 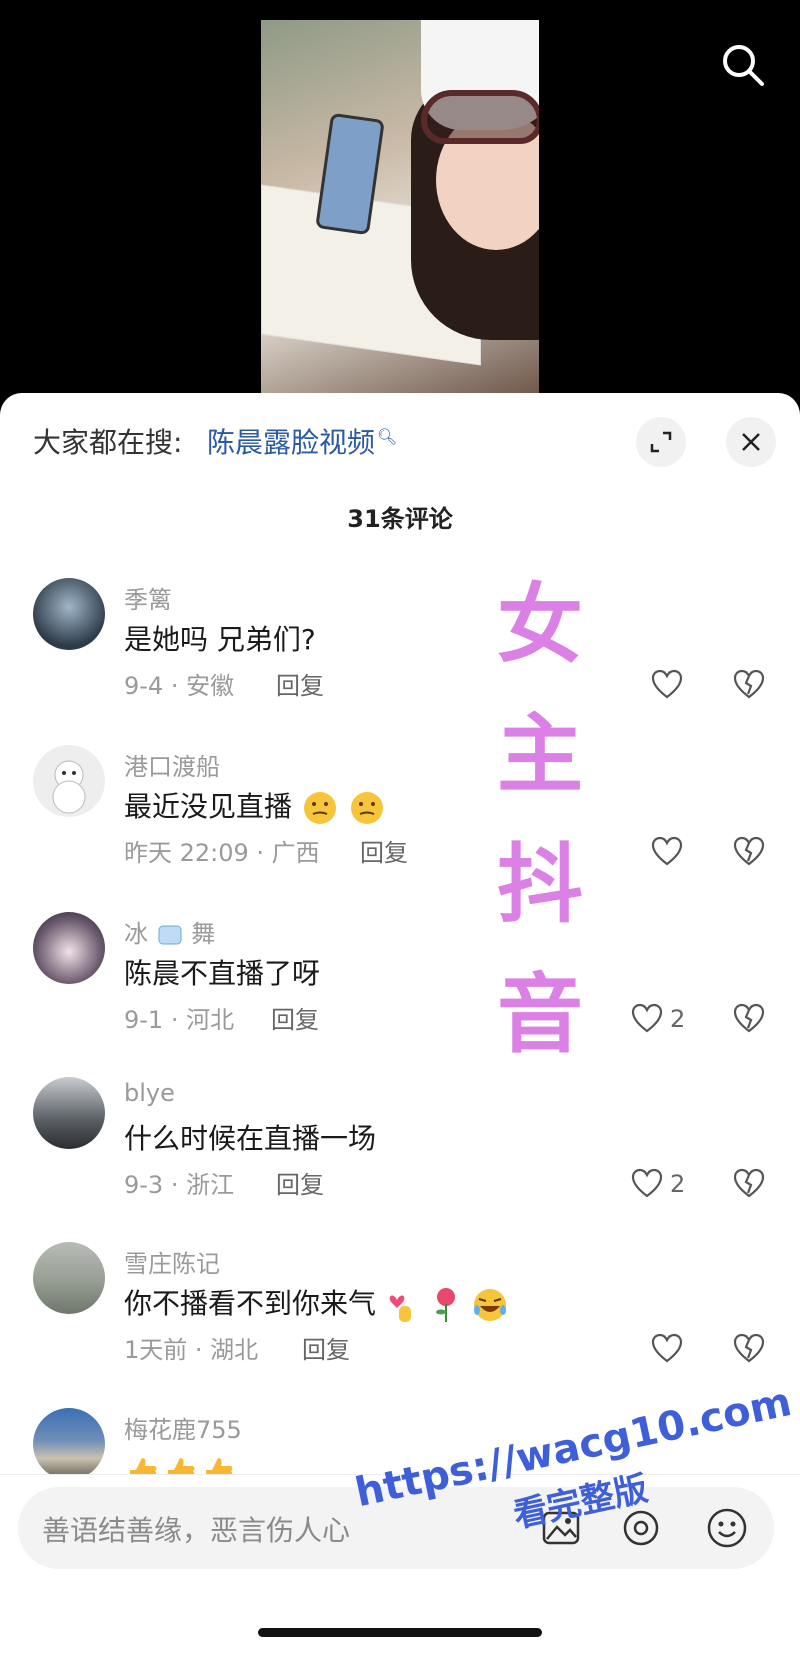 I want to click on hot-search-query: 陈晨露脸视频, so click(x=291, y=442).